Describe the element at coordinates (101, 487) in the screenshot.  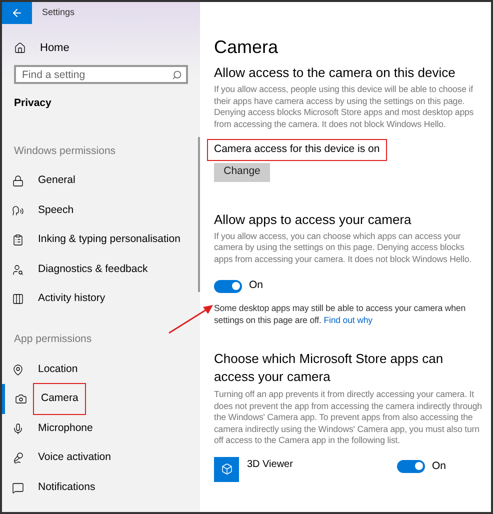
I see `nav-item: Notifications` at that location.